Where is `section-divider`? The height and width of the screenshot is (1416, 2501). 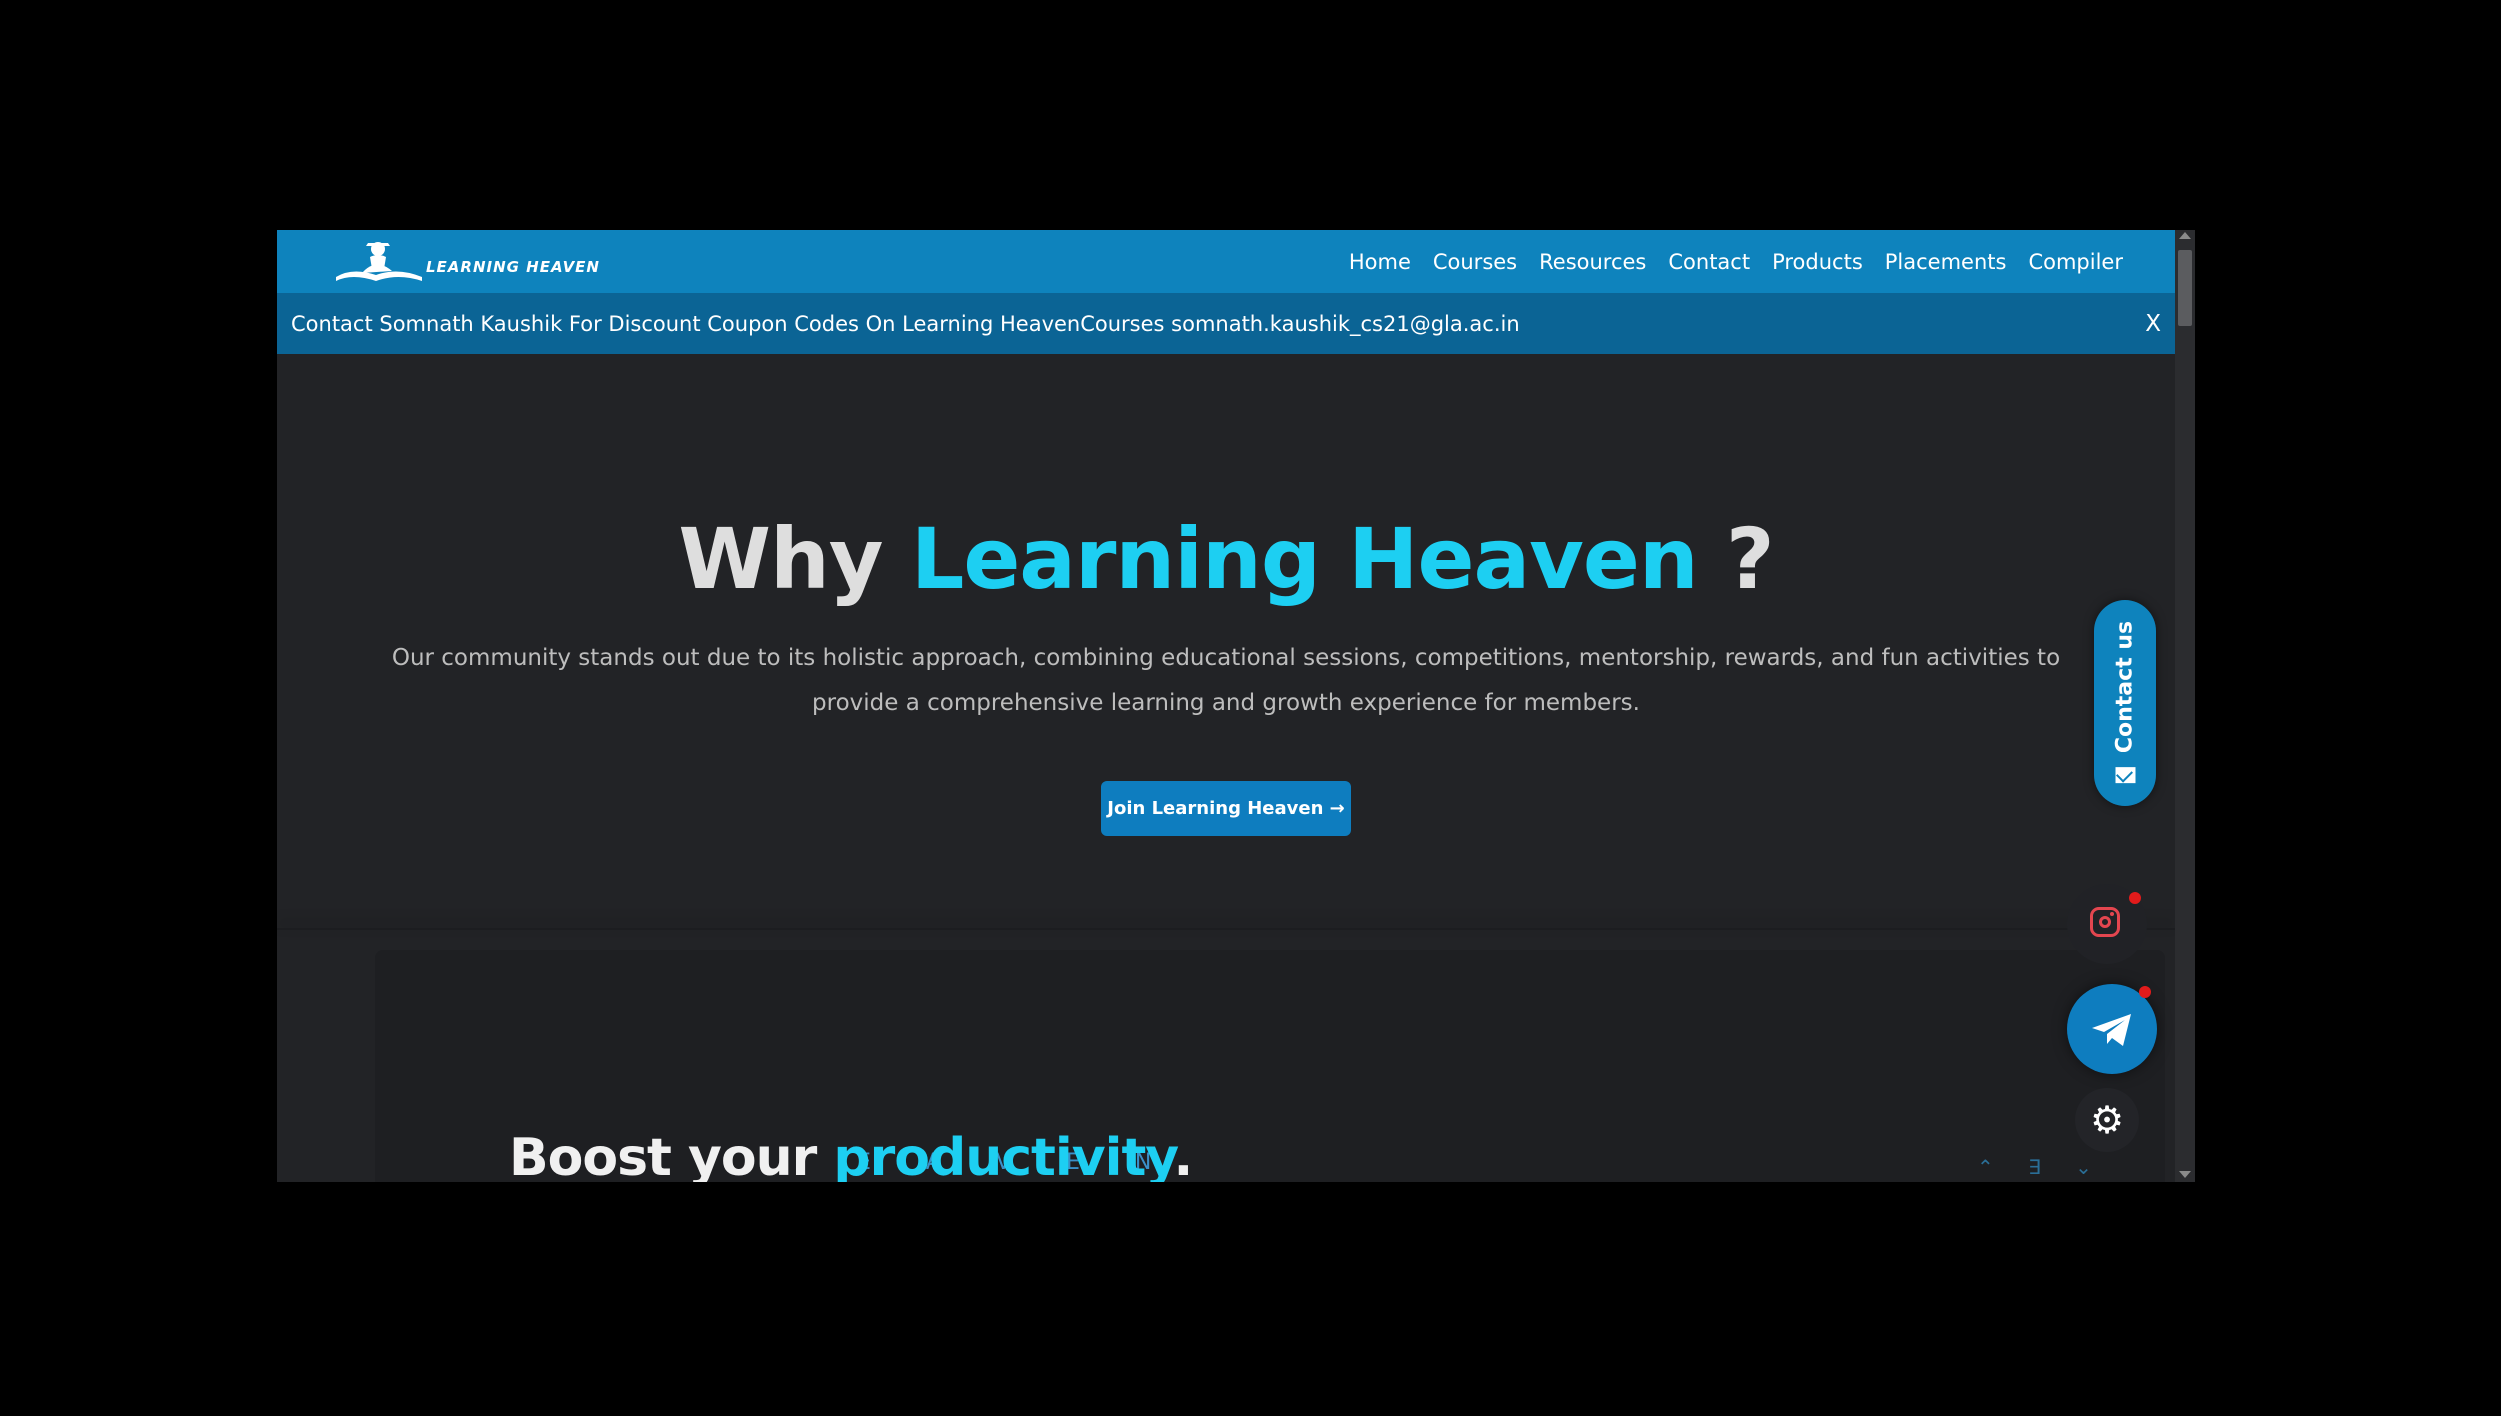
section-divider is located at coordinates (1226, 929).